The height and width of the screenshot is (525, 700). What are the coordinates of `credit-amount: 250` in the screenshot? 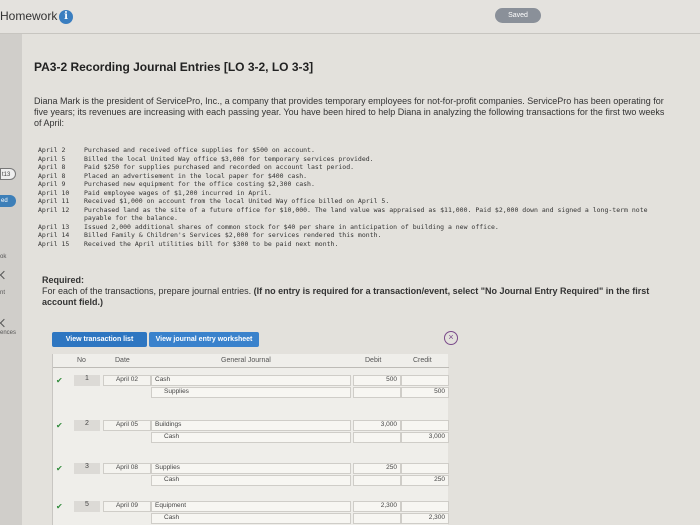 It's located at (425, 480).